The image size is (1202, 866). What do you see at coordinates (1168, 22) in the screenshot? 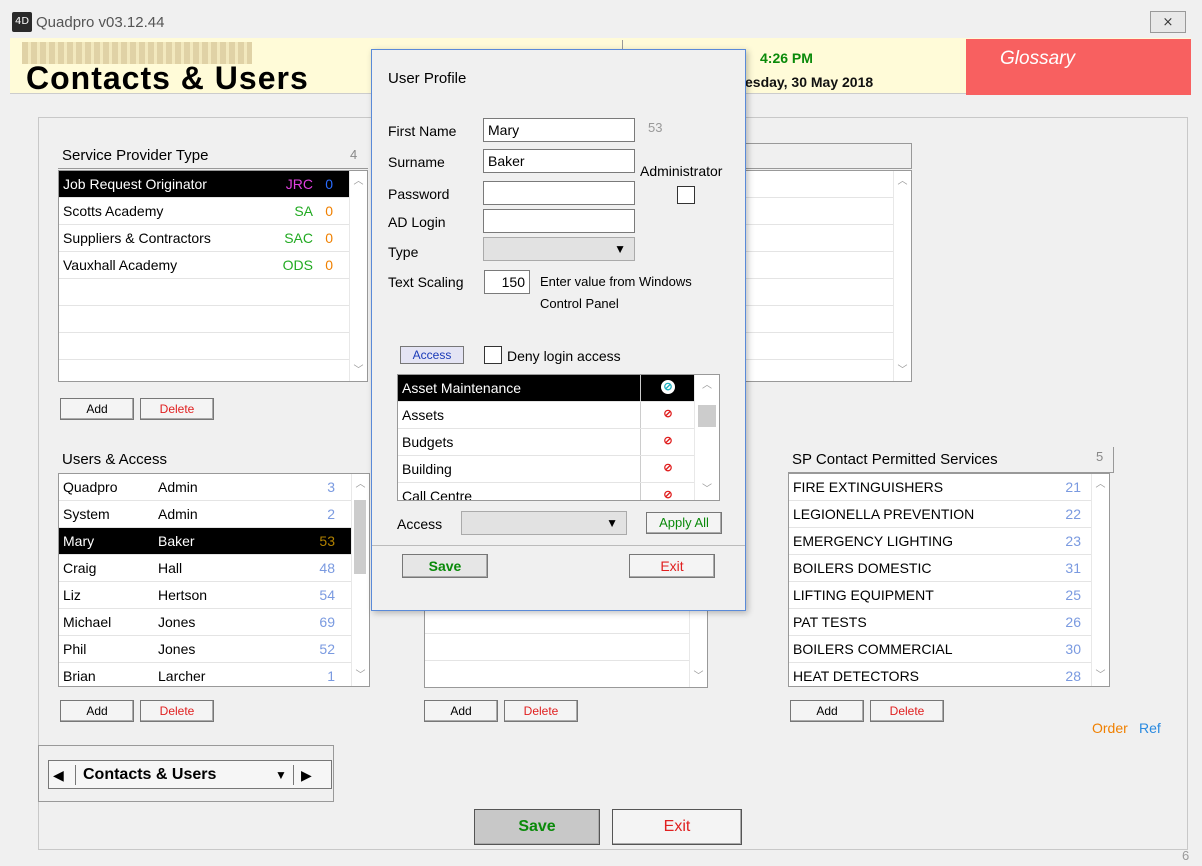
I see `close-window-button: ⨯` at bounding box center [1168, 22].